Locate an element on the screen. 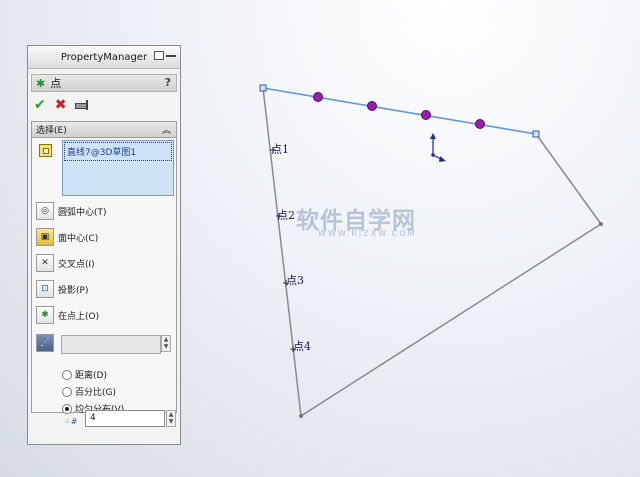 Image resolution: width=640 pixels, height=477 pixels. sketch-edge-left is located at coordinates (282, 252).